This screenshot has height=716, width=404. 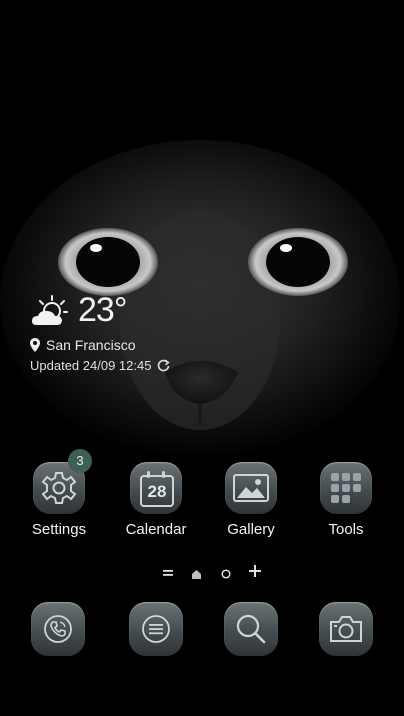 What do you see at coordinates (50, 310) in the screenshot?
I see `partly-cloudy-icon` at bounding box center [50, 310].